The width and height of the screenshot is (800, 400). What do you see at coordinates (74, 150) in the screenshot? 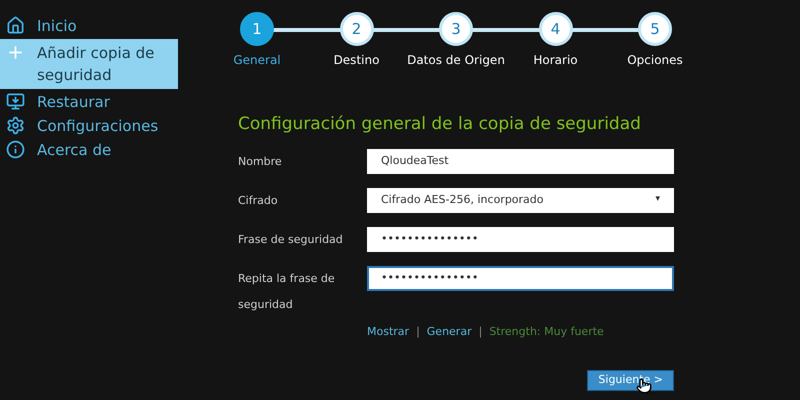
I see `sidebar-label: Acerca de` at bounding box center [74, 150].